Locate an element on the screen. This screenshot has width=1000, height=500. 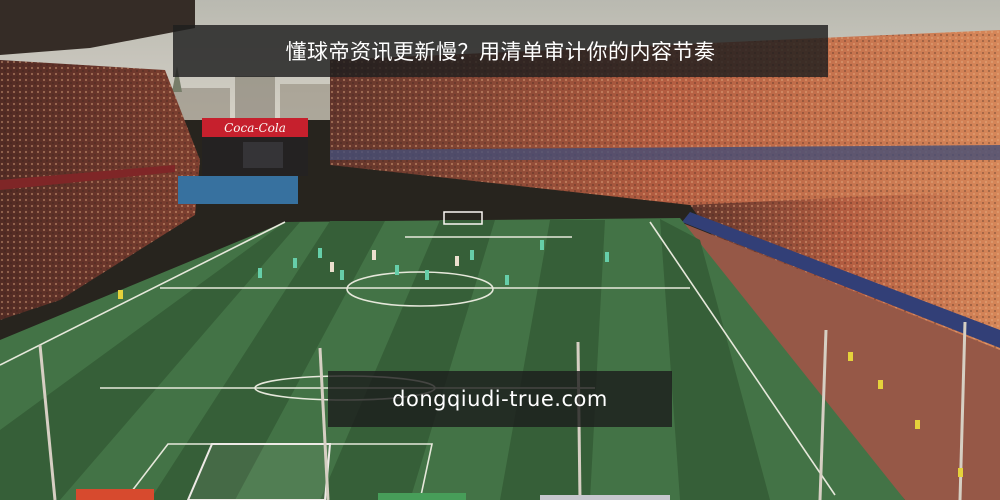
title-banner: 懂球帝资讯更新慢？用清单审计你的内容节奏 is located at coordinates (500, 51).